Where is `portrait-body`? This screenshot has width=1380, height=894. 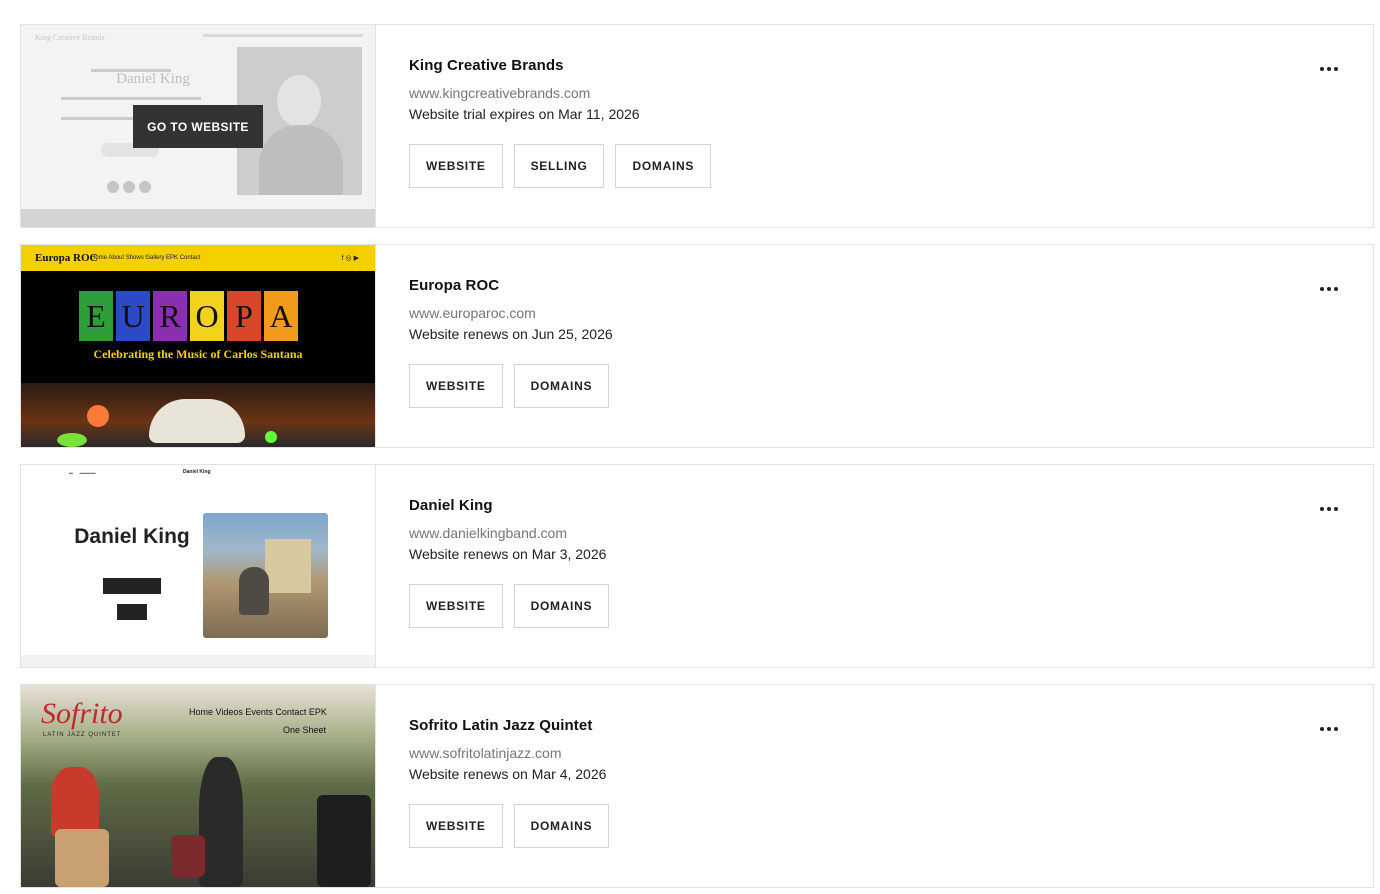
portrait-body is located at coordinates (301, 160).